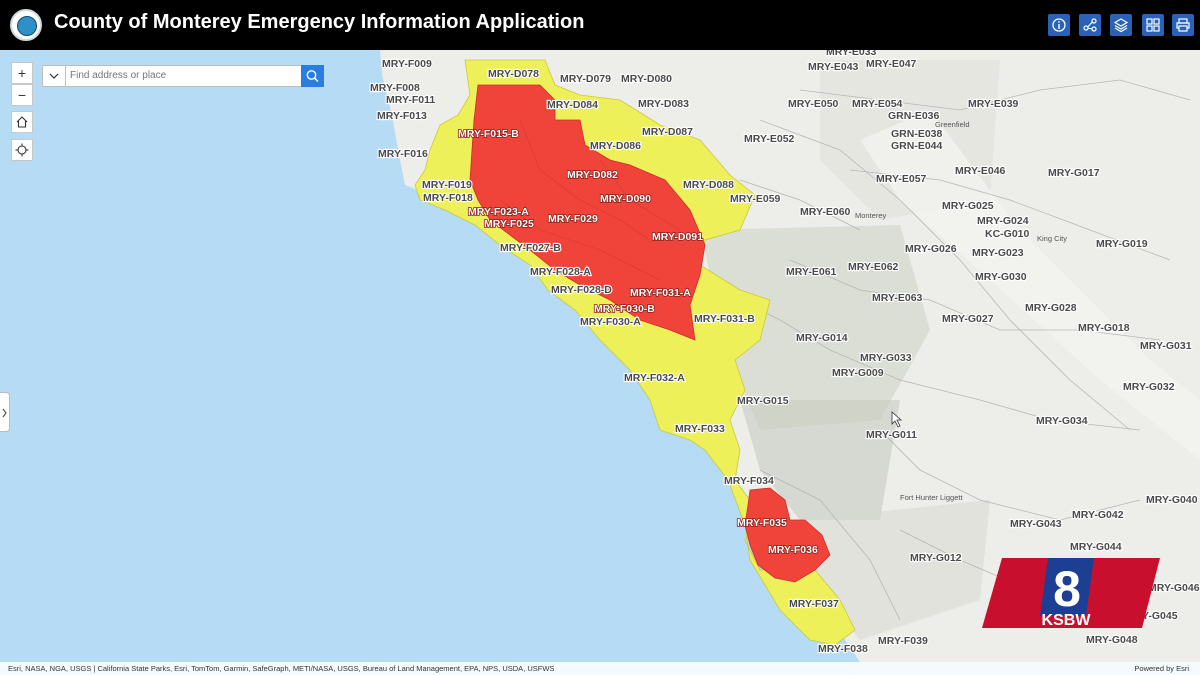  I want to click on info-button, so click(1059, 25).